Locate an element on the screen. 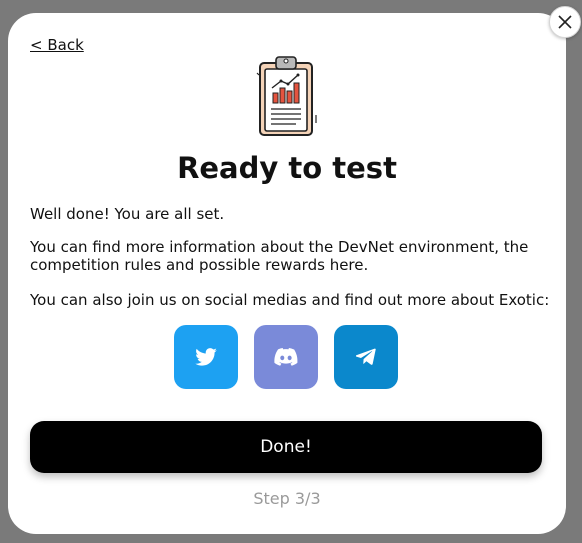  telegram-icon is located at coordinates (366, 356).